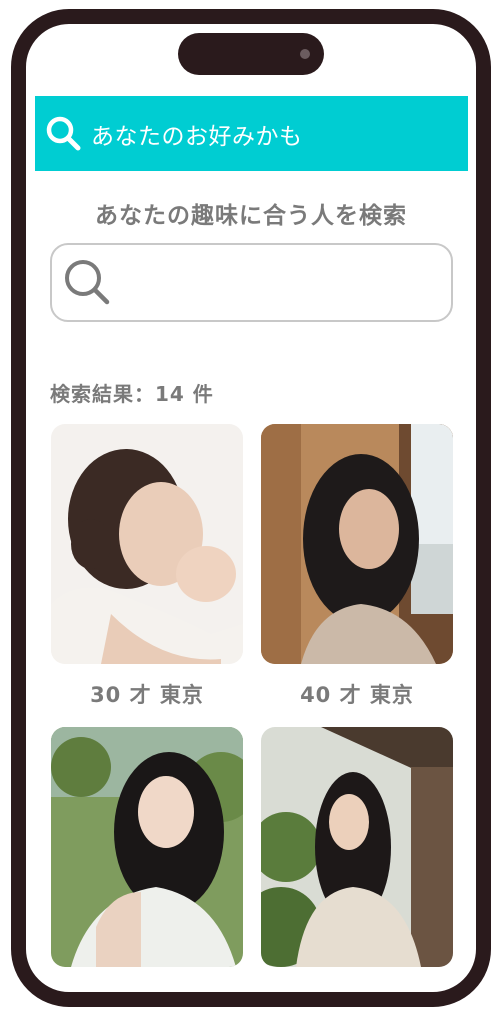 Image resolution: width=502 pixels, height=1016 pixels. What do you see at coordinates (147, 695) in the screenshot?
I see `profile-caption: 30 才 東京` at bounding box center [147, 695].